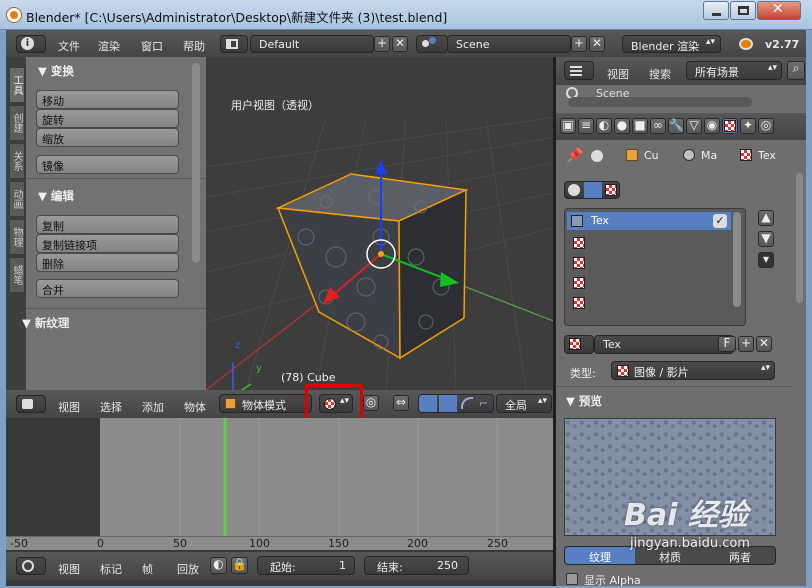 This screenshot has height=588, width=812. I want to click on manipulator-toggle-icon: ⇔, so click(401, 403).